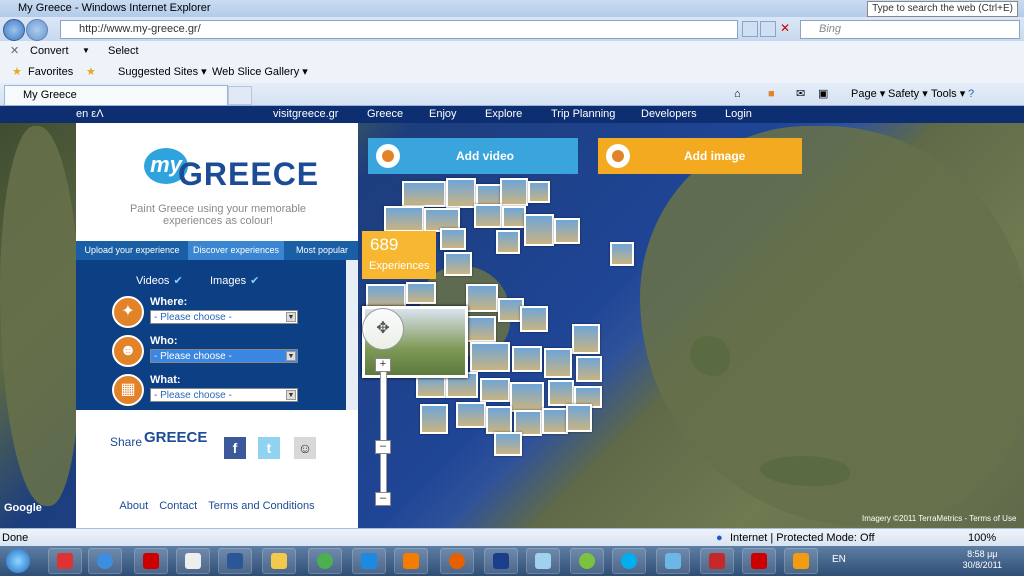  Describe the element at coordinates (159, 280) in the screenshot. I see `videos-checkbox: Videos ✔` at that location.